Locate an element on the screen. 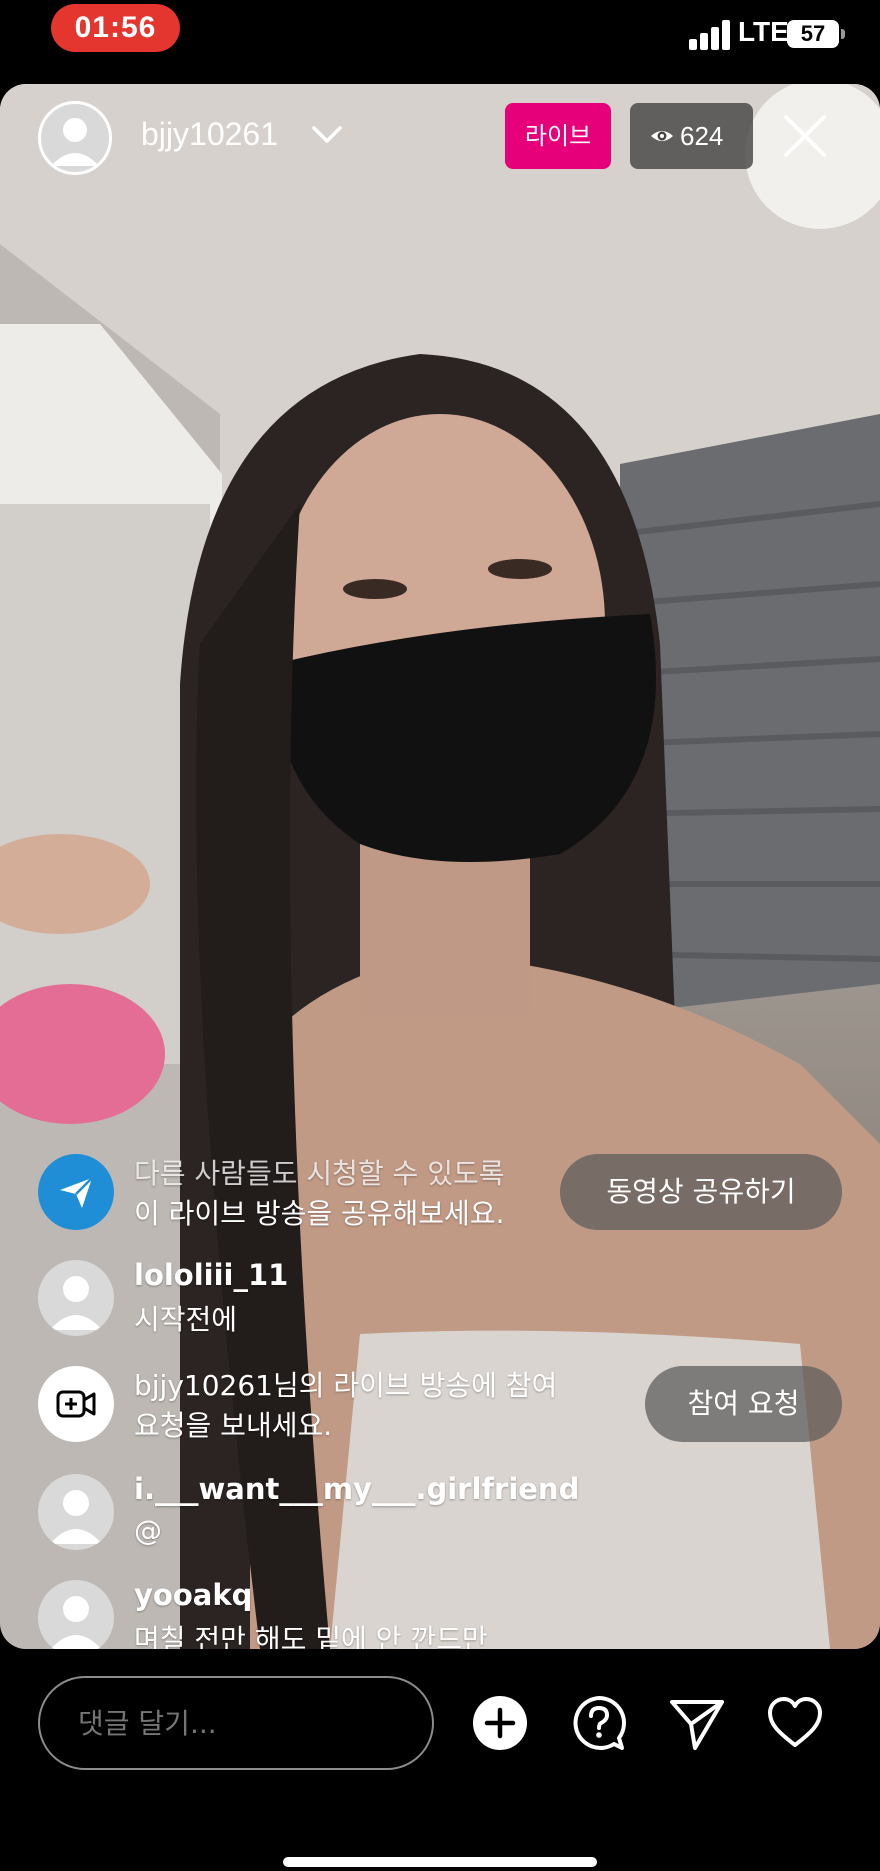  join-request-button: 참여 요청 is located at coordinates (743, 1404).